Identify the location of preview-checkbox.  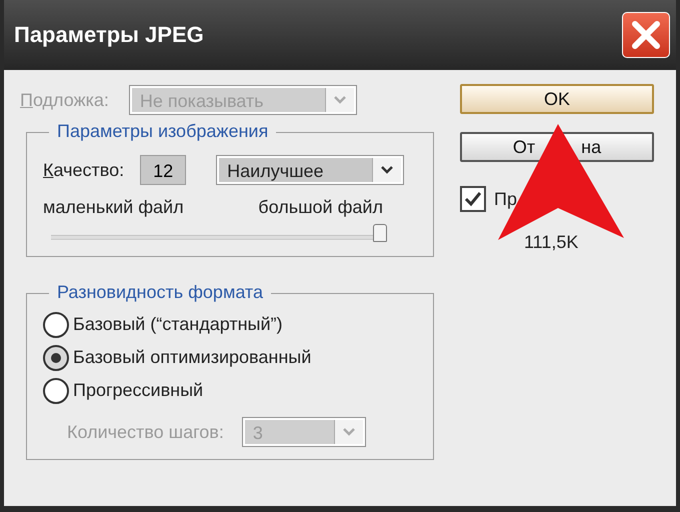
(473, 199).